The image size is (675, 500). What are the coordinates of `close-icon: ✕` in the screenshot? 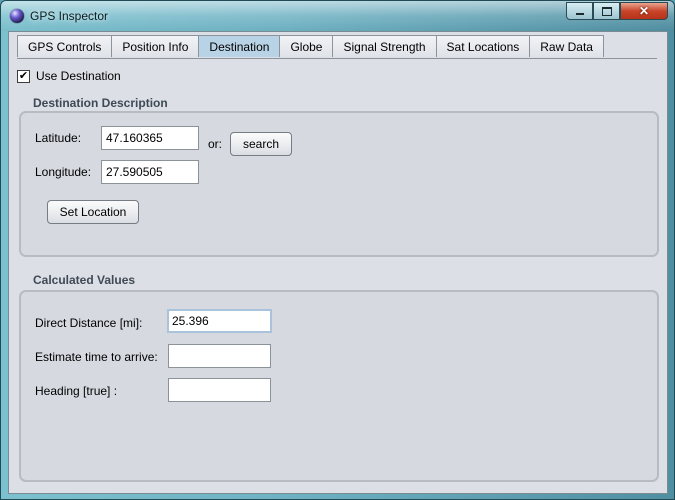 It's located at (644, 11).